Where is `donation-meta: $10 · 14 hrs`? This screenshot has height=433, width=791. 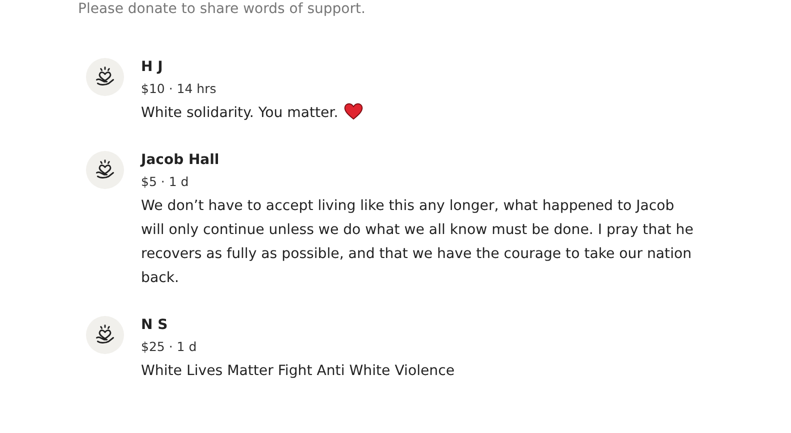 donation-meta: $10 · 14 hrs is located at coordinates (179, 89).